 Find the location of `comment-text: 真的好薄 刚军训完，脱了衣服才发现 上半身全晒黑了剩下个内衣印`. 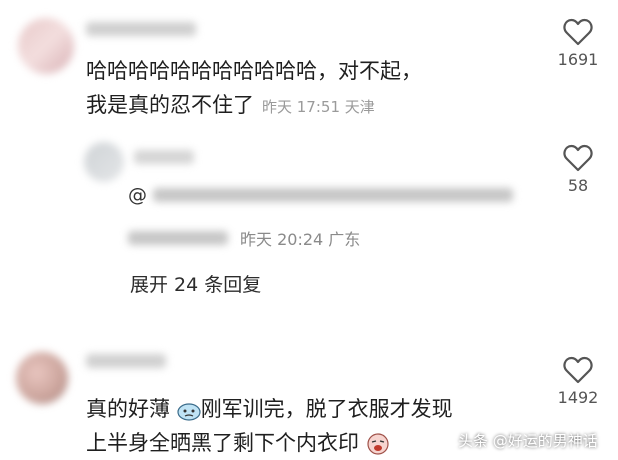

comment-text: 真的好薄 刚军训完，脱了衣服才发现 上半身全晒黑了剩下个内衣印 is located at coordinates (269, 426).